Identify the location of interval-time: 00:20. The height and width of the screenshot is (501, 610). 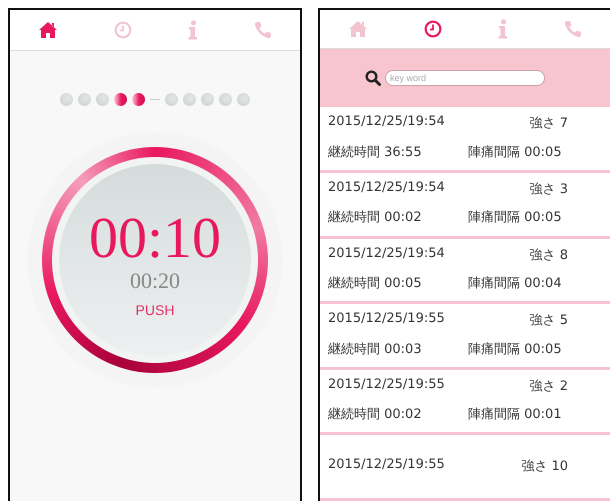
(155, 281).